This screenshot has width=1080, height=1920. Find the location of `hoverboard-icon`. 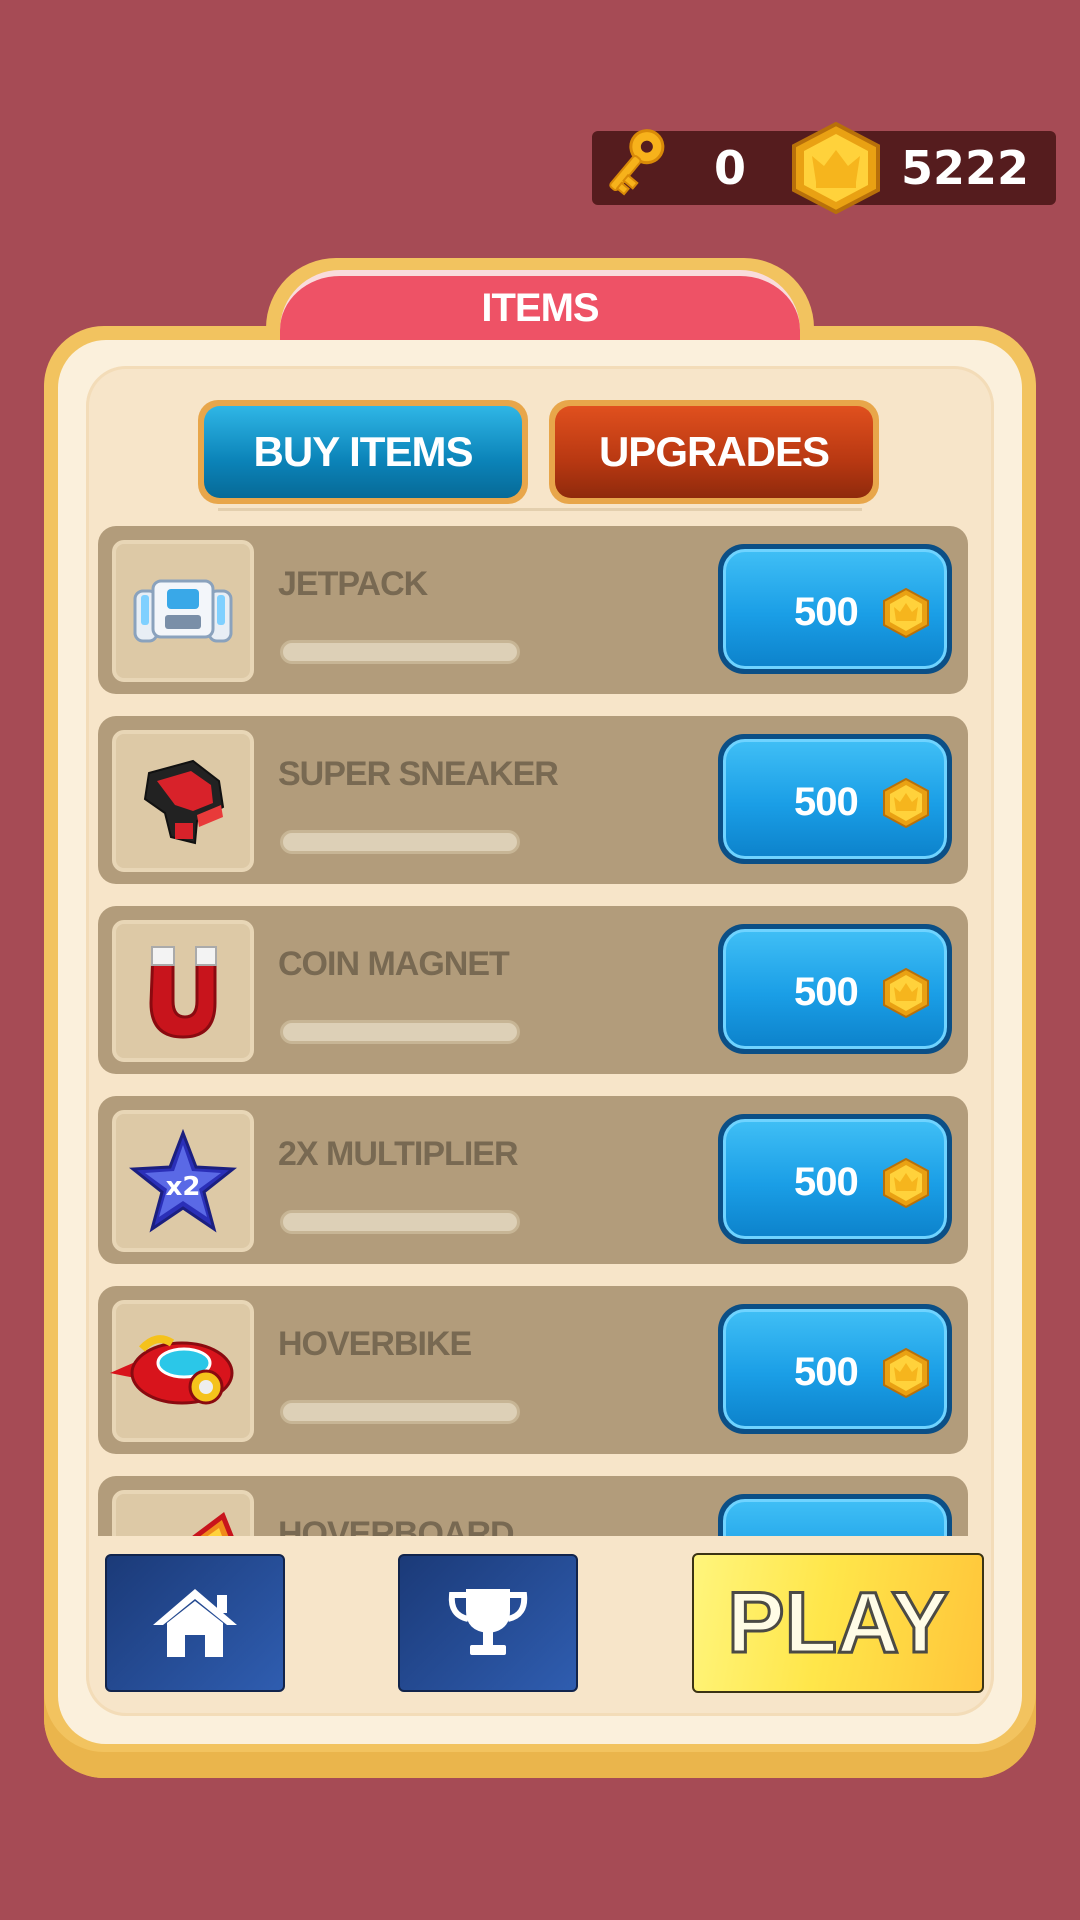

hoverboard-icon is located at coordinates (213, 1524).